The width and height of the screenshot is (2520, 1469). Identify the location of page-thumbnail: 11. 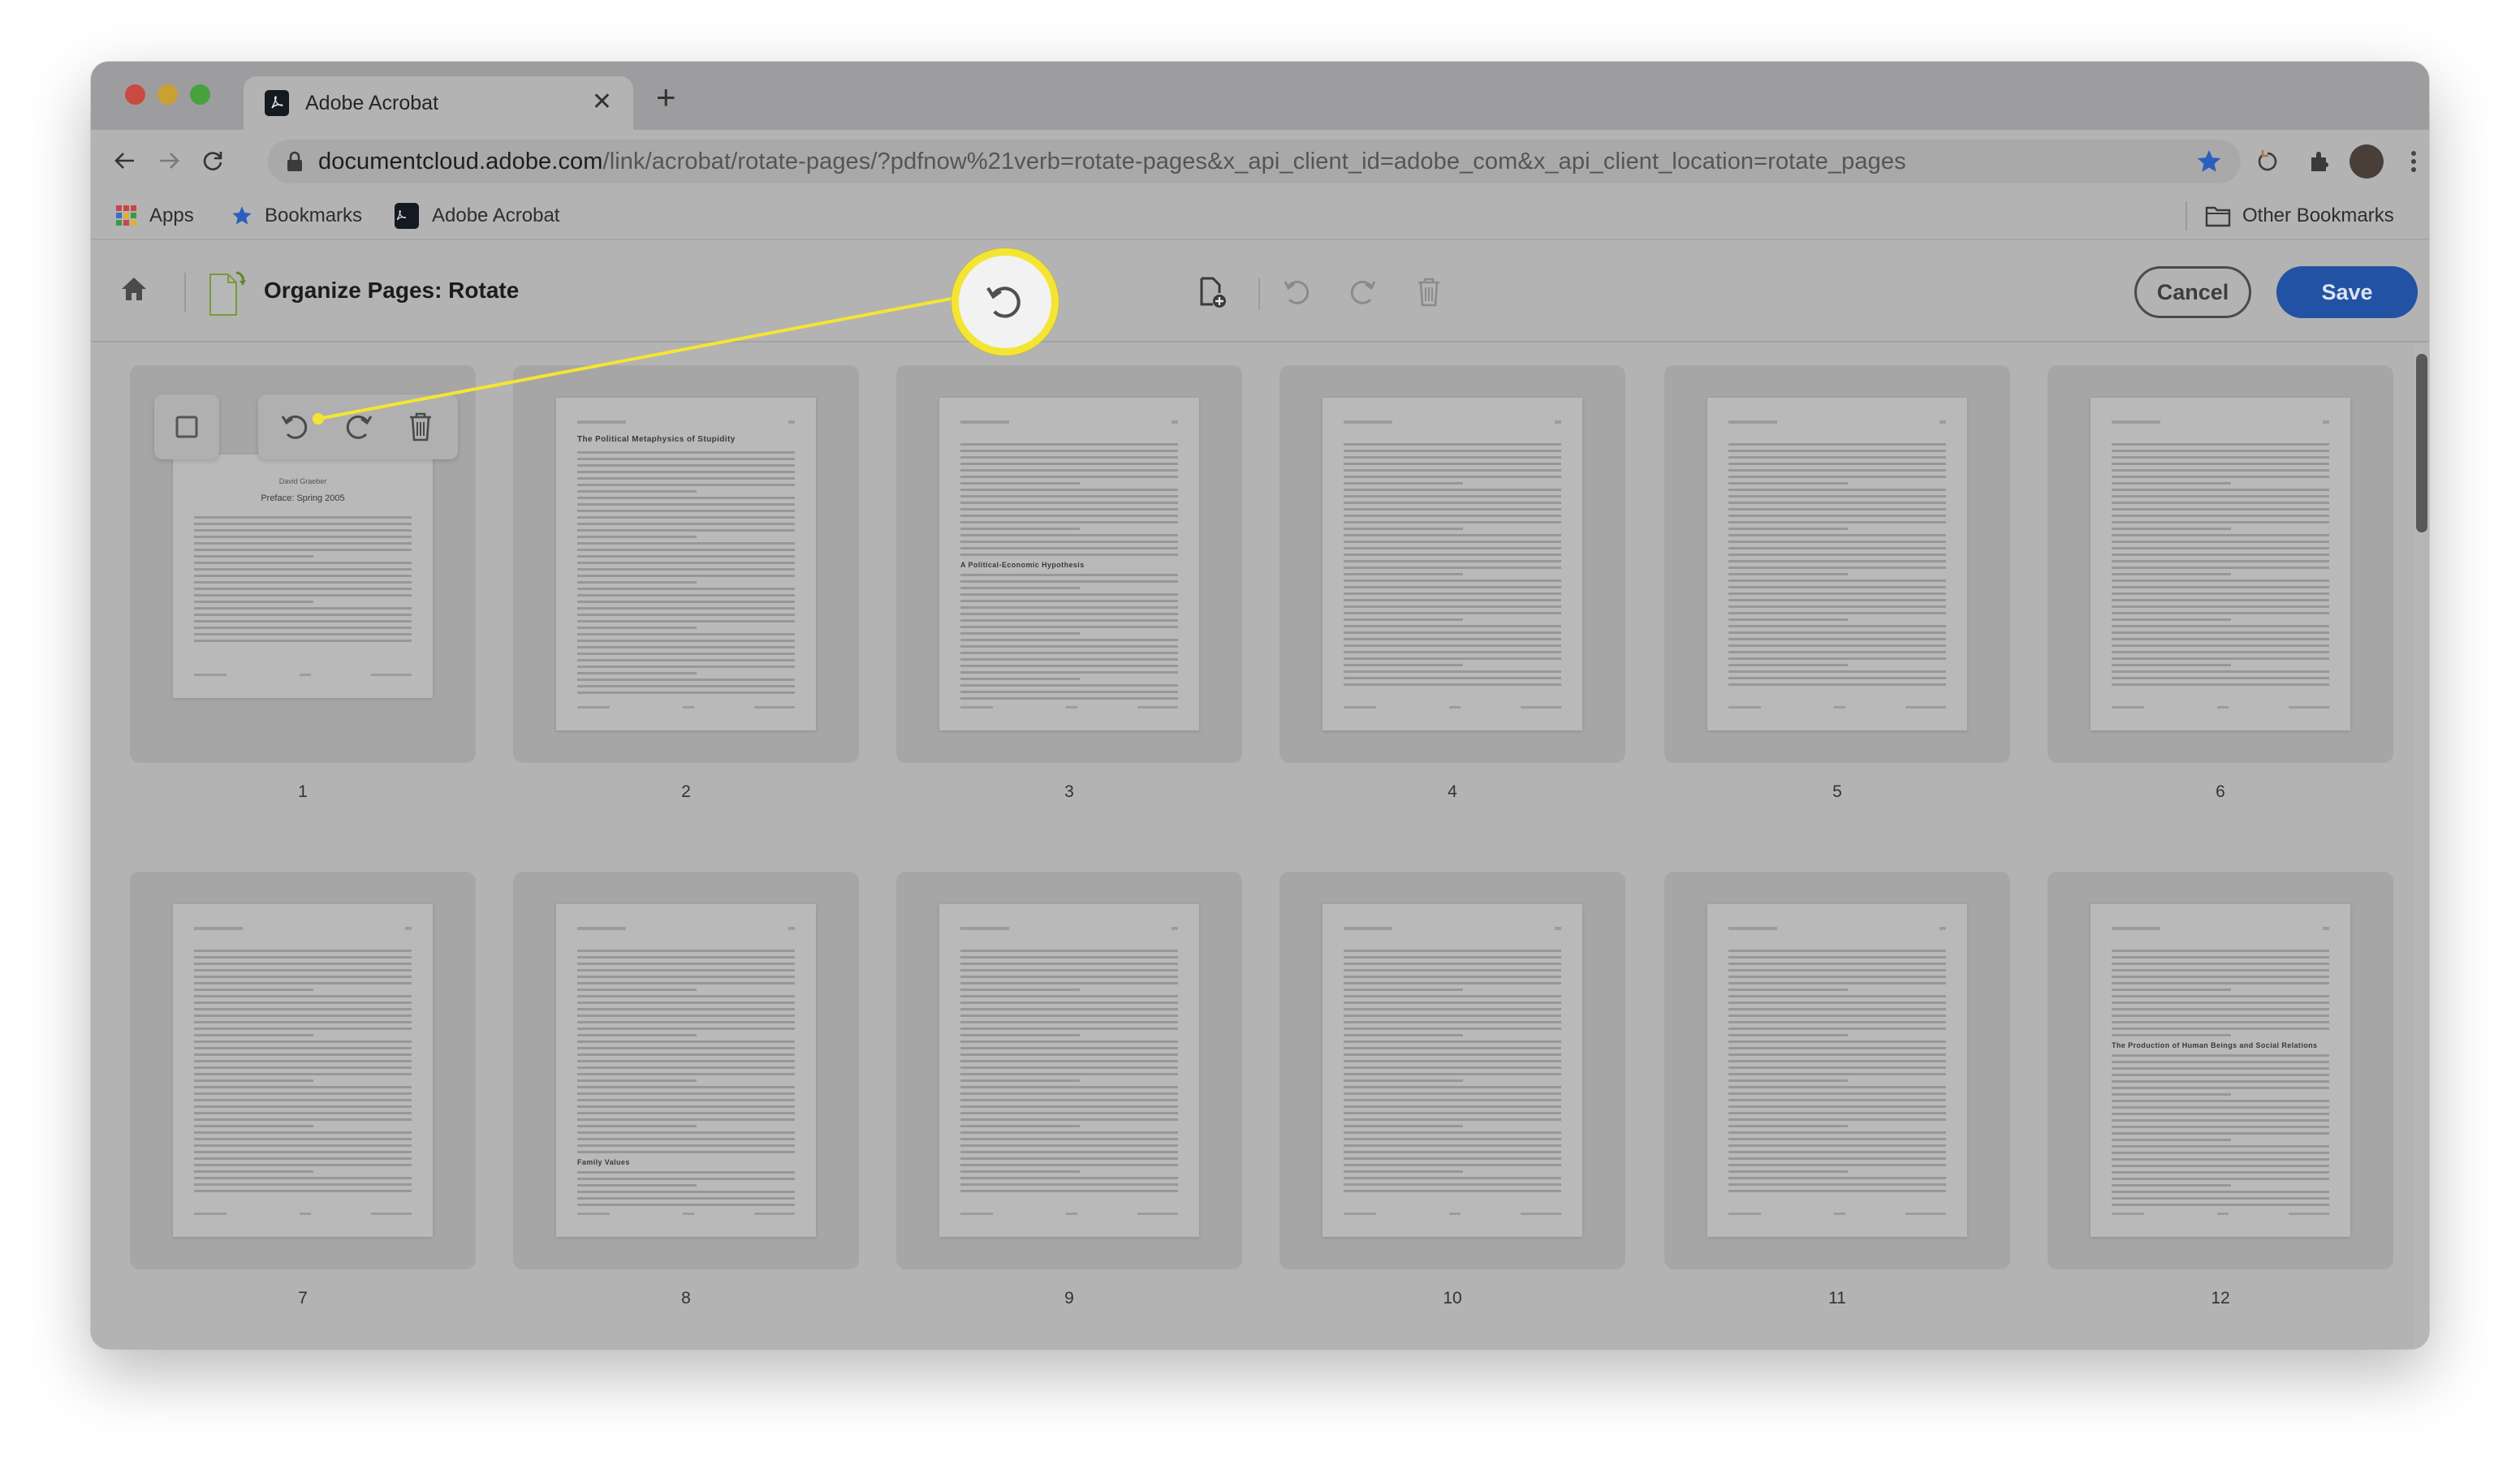
(1837, 1090).